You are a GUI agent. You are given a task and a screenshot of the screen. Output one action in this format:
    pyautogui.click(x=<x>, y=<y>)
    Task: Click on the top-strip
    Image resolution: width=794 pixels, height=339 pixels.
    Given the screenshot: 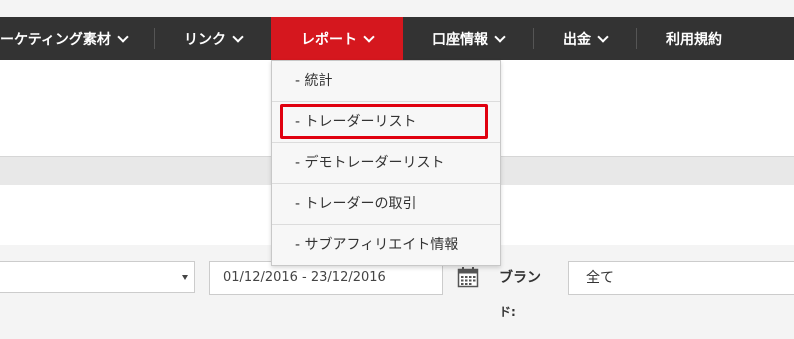 What is the action you would take?
    pyautogui.click(x=397, y=8)
    